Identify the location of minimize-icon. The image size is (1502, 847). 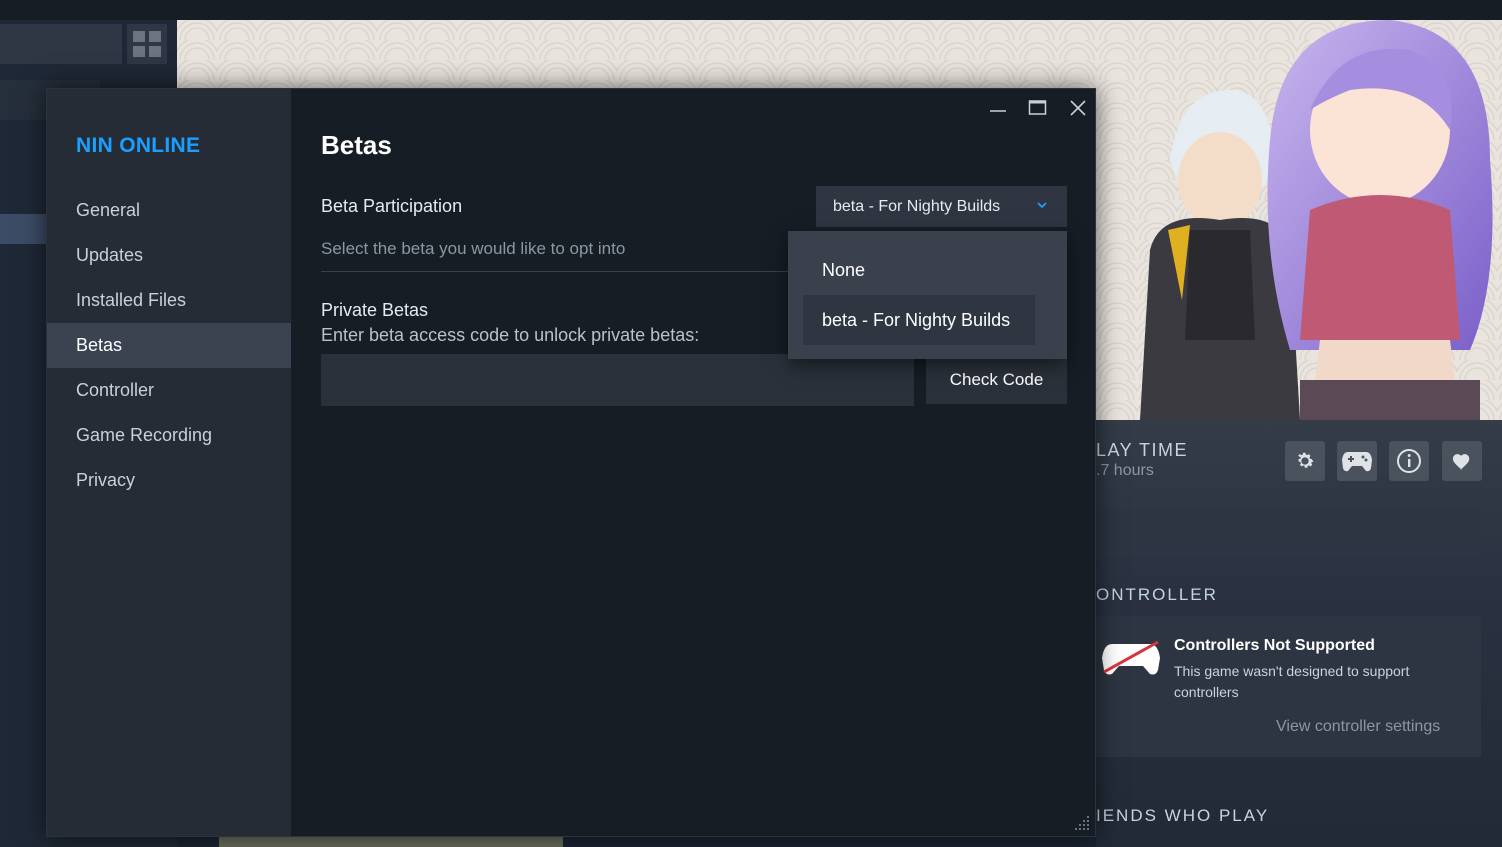
(998, 111).